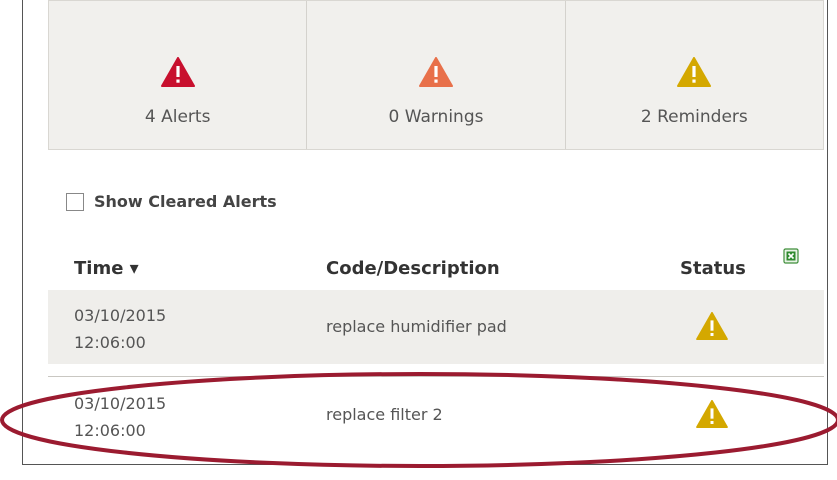 This screenshot has width=837, height=480. Describe the element at coordinates (177, 117) in the screenshot. I see `alerts-count: 4 Alerts` at that location.